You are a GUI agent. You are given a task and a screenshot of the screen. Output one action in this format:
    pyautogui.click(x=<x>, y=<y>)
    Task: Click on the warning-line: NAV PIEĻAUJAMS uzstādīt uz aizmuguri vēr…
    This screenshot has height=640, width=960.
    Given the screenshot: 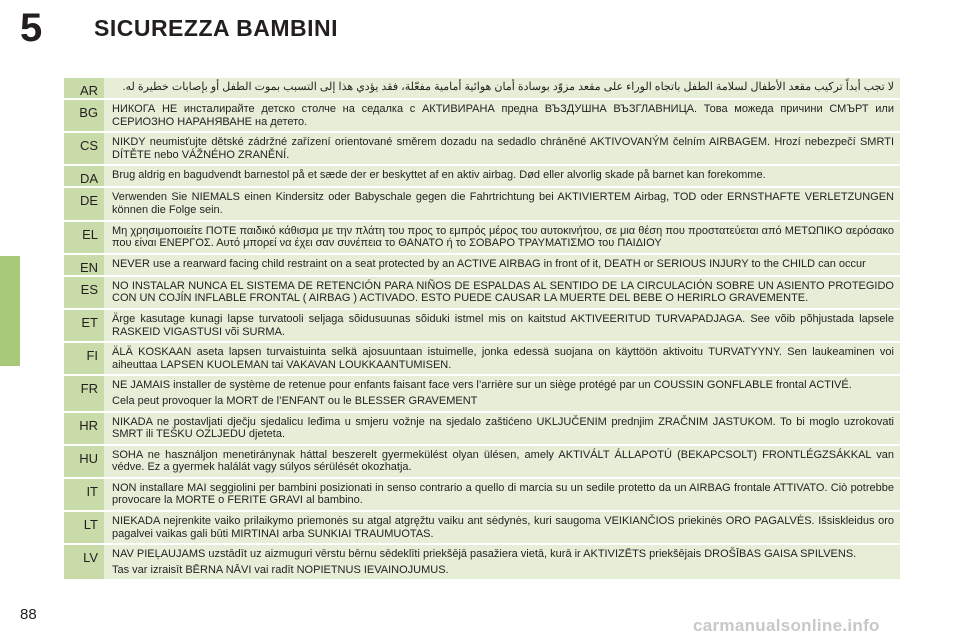 What is the action you would take?
    pyautogui.click(x=484, y=554)
    